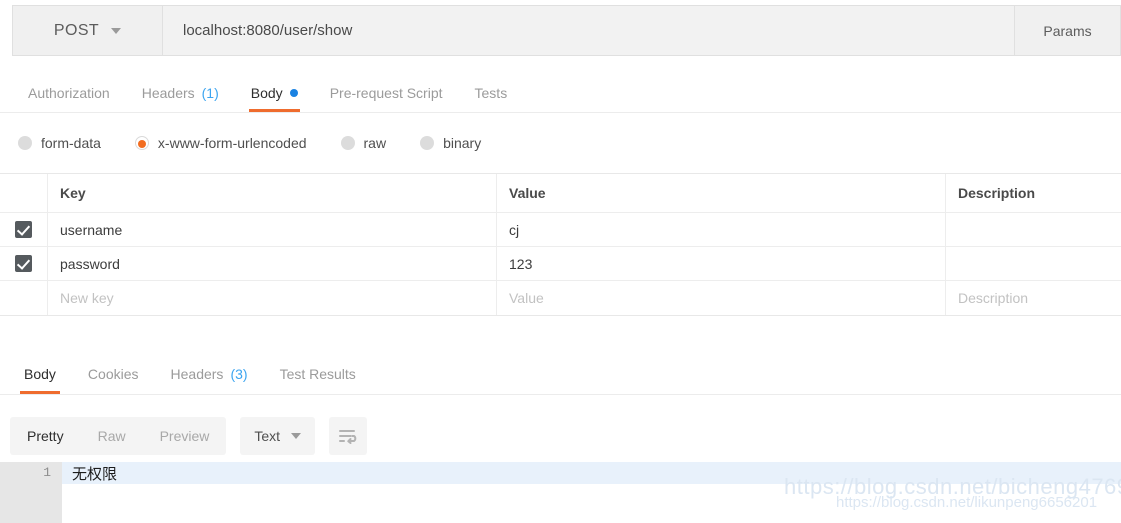  I want to click on row-description-cell-username, so click(1033, 229).